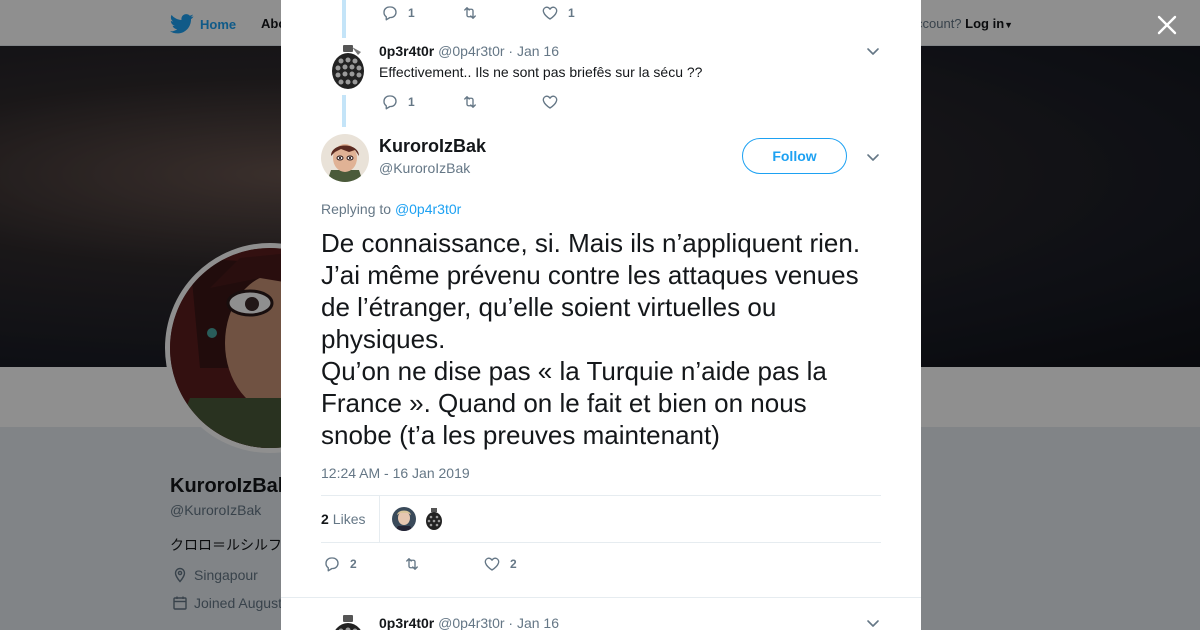 The height and width of the screenshot is (630, 1200). What do you see at coordinates (581, 13) in the screenshot?
I see `like-action: 1` at bounding box center [581, 13].